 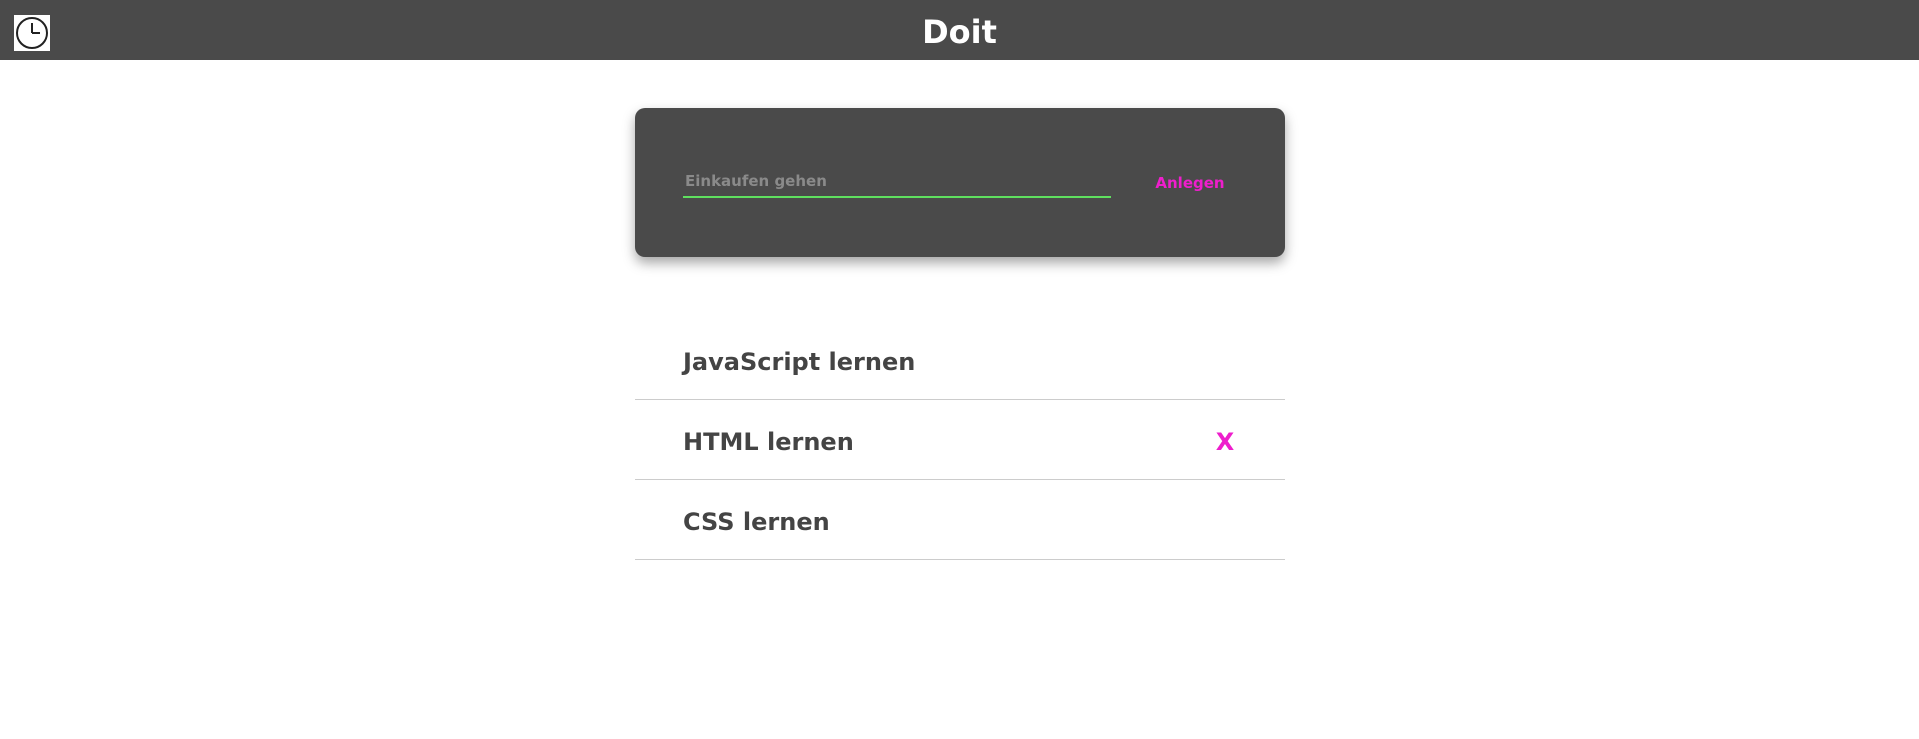 I want to click on todo-item: CSS lernen, so click(x=960, y=520).